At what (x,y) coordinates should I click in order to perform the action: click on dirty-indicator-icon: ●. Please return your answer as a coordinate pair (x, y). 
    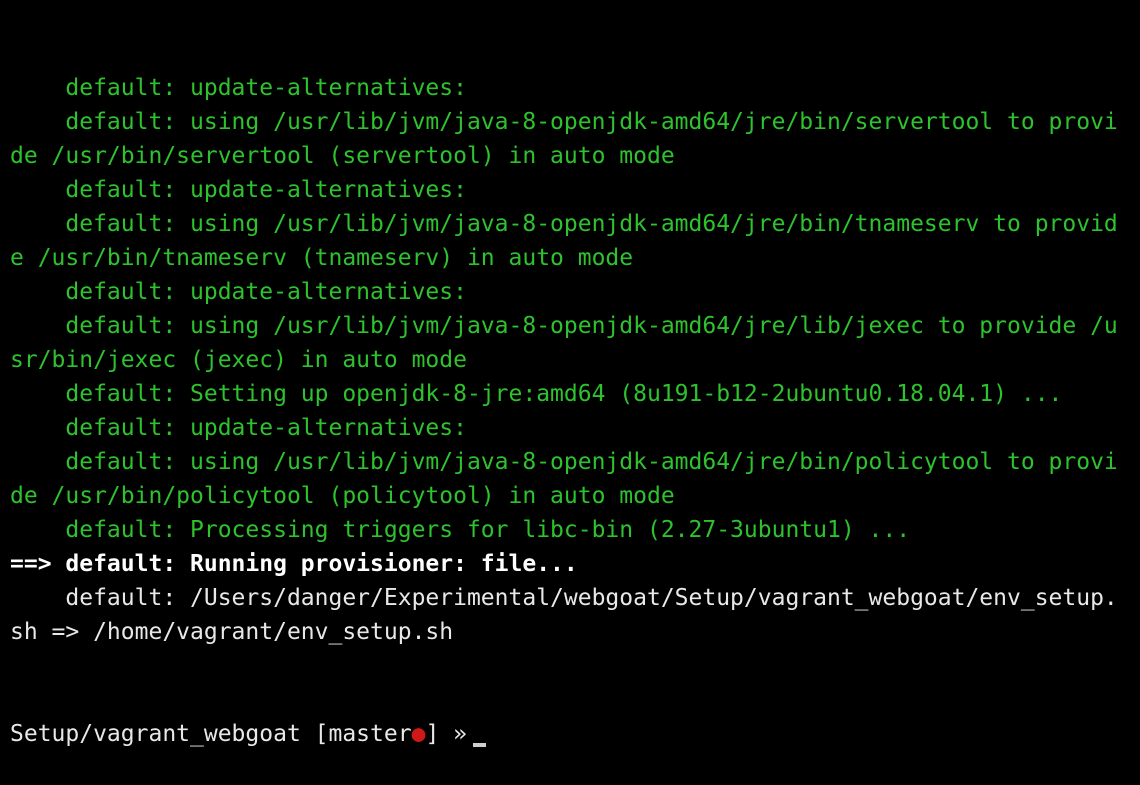
    Looking at the image, I should click on (418, 734).